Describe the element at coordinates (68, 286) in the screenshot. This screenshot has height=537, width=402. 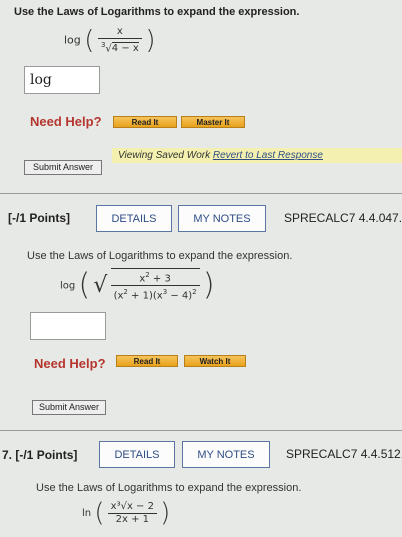
I see `log-function-2: log` at that location.